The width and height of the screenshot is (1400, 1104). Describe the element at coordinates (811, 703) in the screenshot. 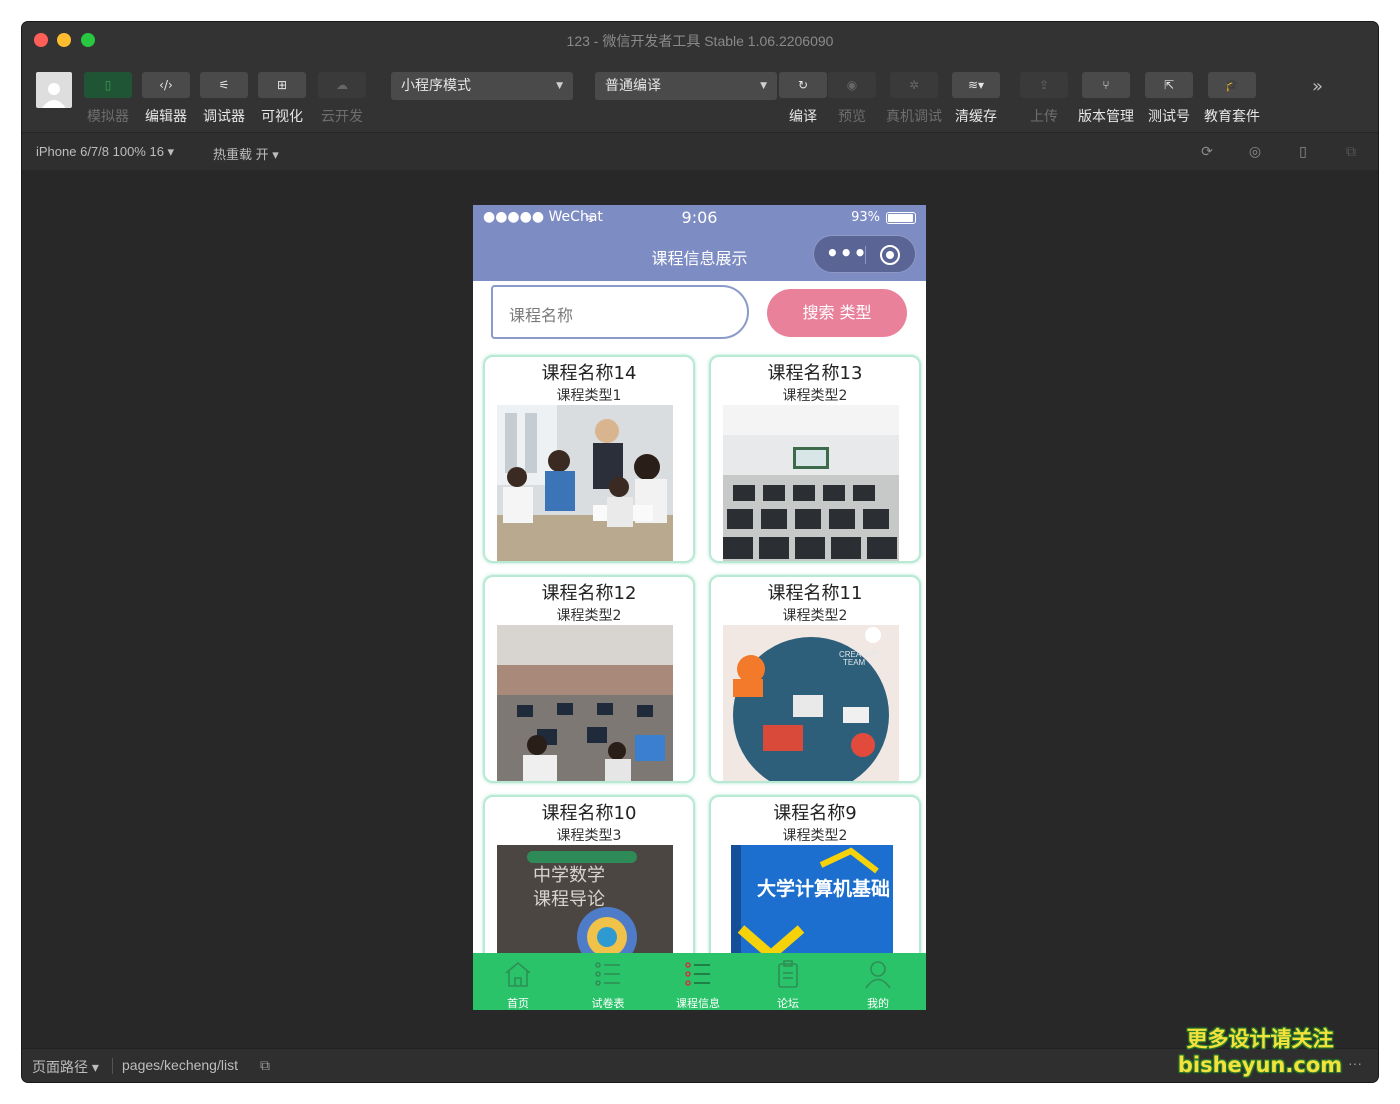

I see `course-image-creative-team: CREATIVE TEAM` at that location.